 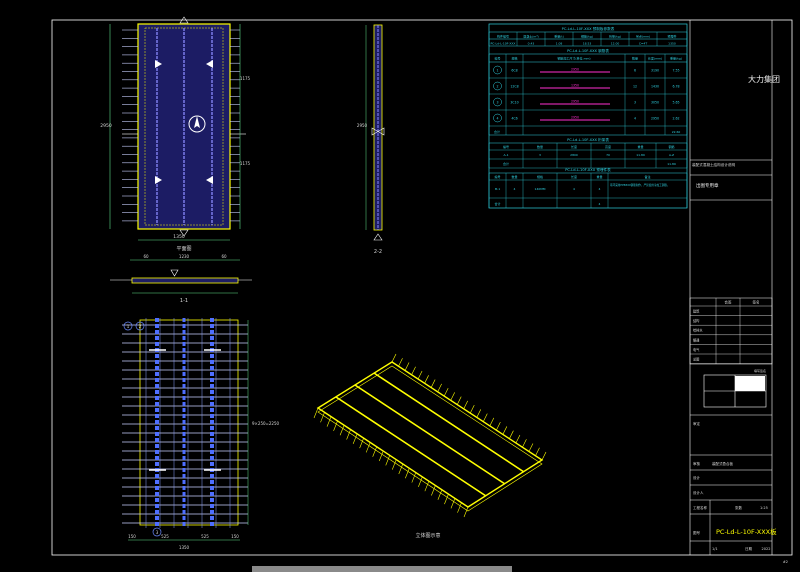 What do you see at coordinates (671, 146) in the screenshot?
I see `table-cell: 钢筋` at bounding box center [671, 146].